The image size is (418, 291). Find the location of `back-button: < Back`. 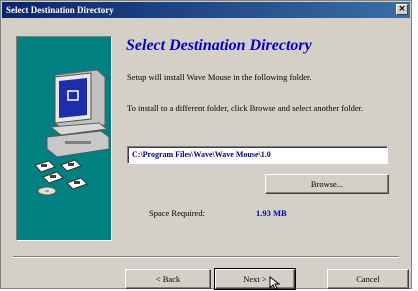

back-button: < Back is located at coordinates (168, 279).